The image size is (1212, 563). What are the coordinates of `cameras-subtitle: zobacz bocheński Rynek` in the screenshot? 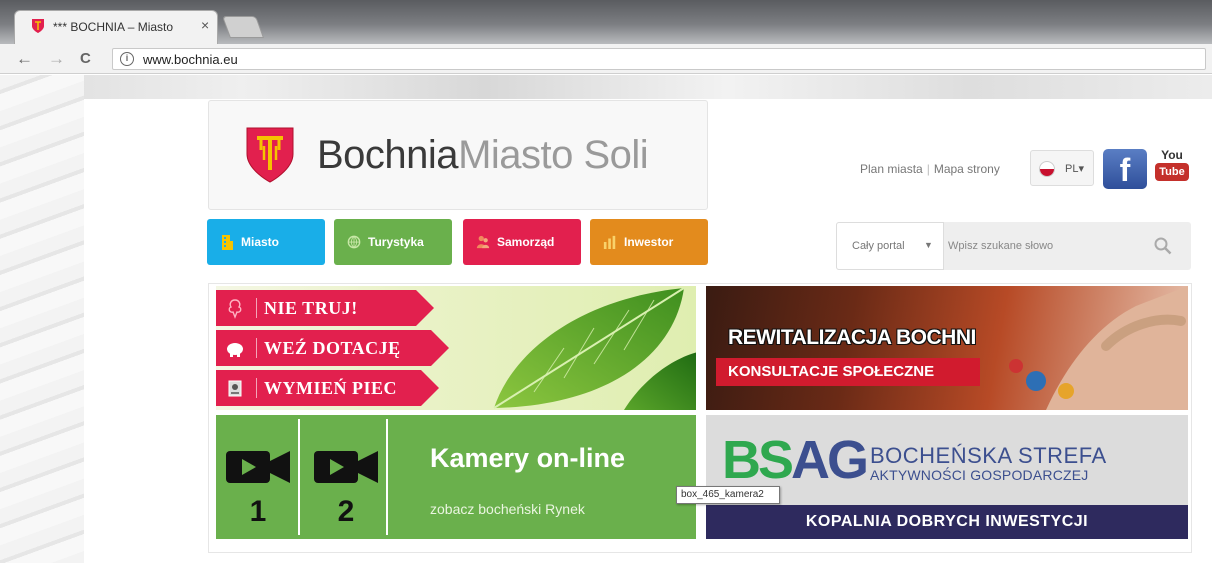 It's located at (507, 509).